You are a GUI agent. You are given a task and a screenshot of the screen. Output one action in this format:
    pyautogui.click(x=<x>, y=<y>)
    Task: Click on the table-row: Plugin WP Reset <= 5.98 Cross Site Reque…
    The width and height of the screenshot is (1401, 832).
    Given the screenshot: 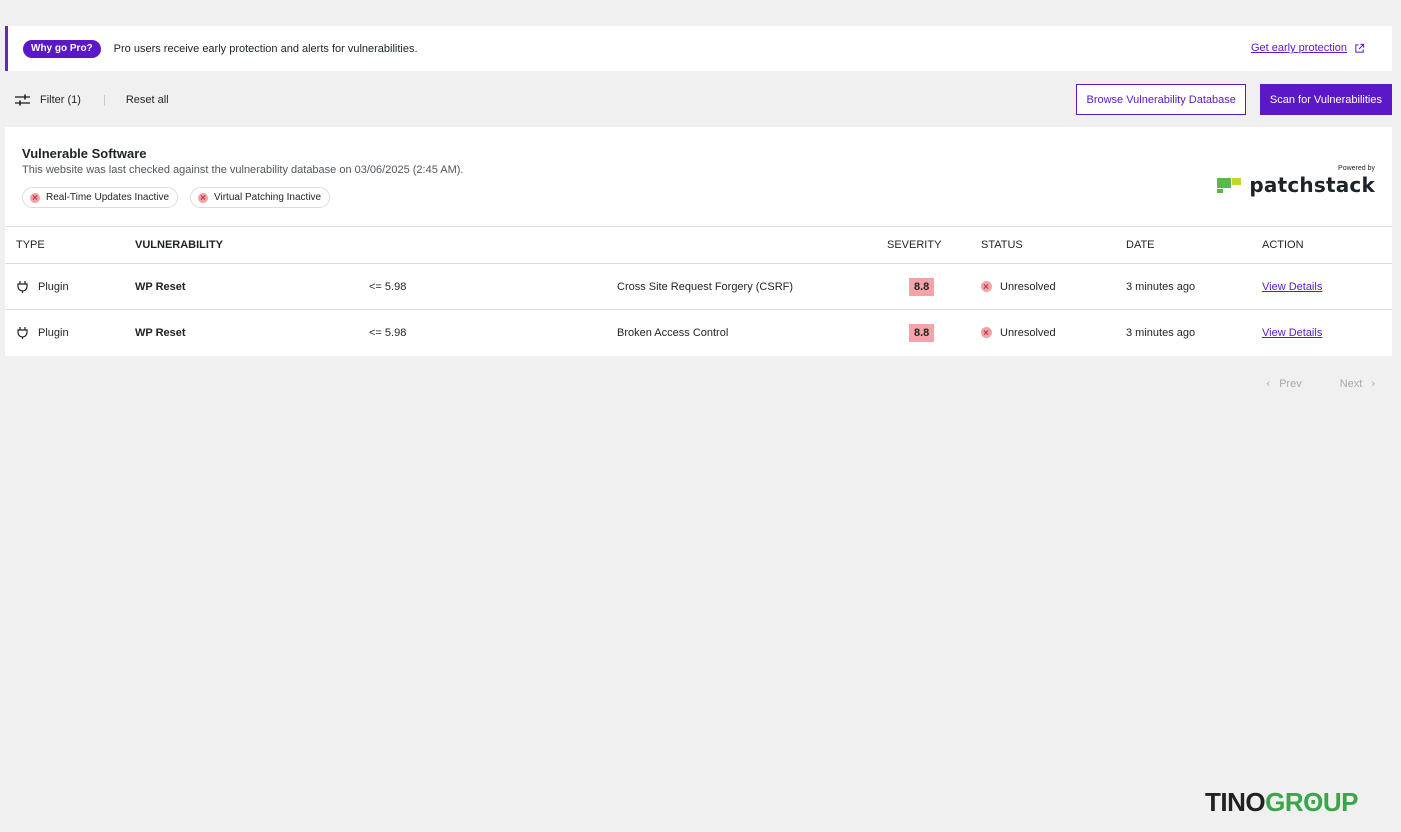 What is the action you would take?
    pyautogui.click(x=698, y=286)
    